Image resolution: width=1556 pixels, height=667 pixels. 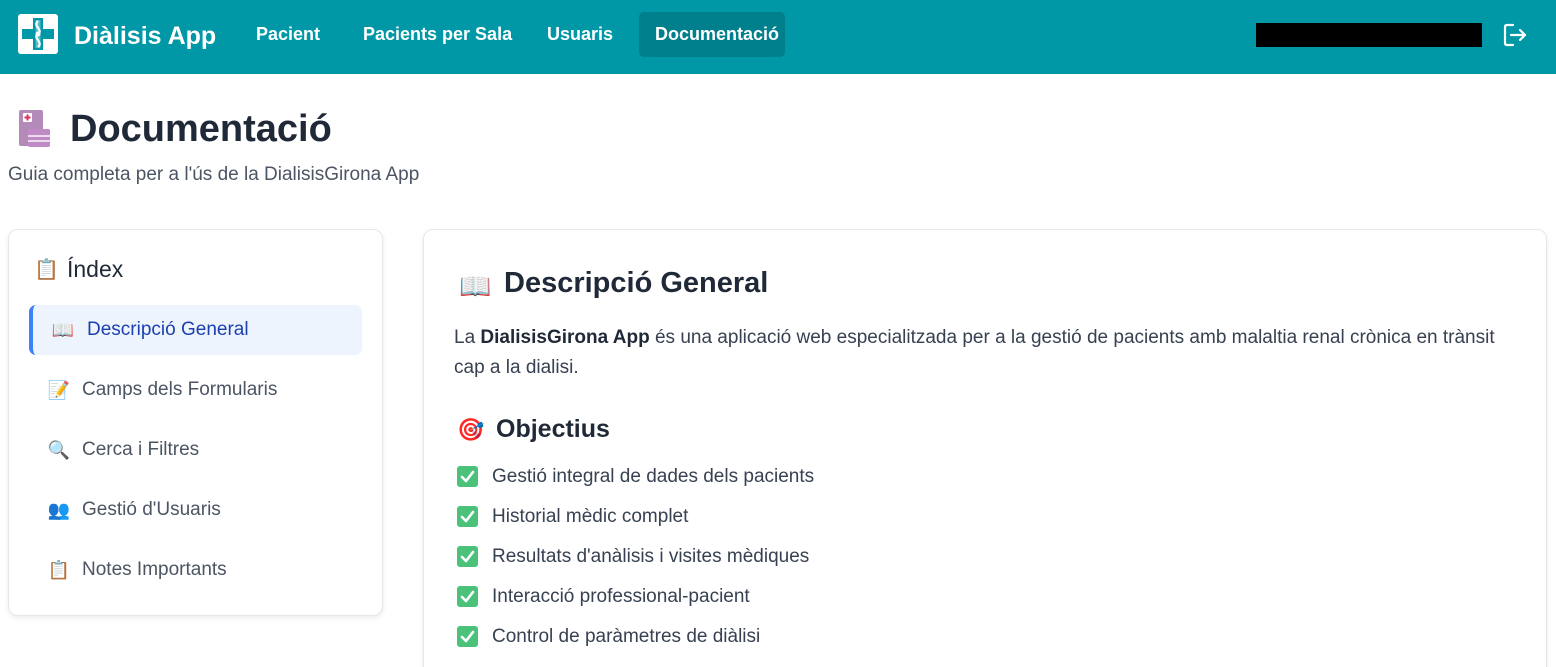 What do you see at coordinates (467, 337) in the screenshot?
I see `description-prefix: La` at bounding box center [467, 337].